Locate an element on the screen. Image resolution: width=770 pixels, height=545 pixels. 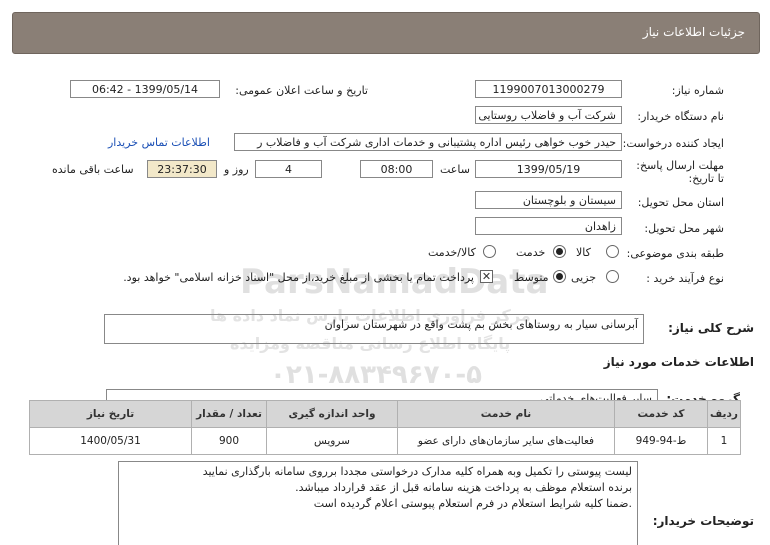
announce-label: تاریخ و ساعت اعلان عمومی: is located at coordinates (301, 90).